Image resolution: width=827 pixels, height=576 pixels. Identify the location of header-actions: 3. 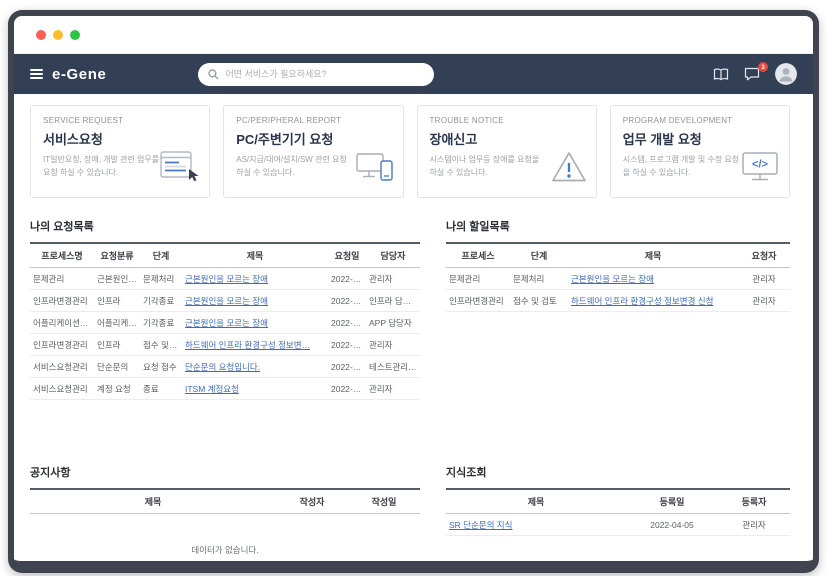
(755, 73).